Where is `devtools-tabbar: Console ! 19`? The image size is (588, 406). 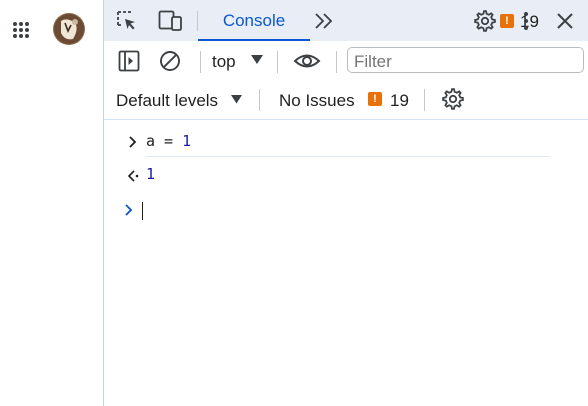 devtools-tabbar: Console ! 19 is located at coordinates (346, 20).